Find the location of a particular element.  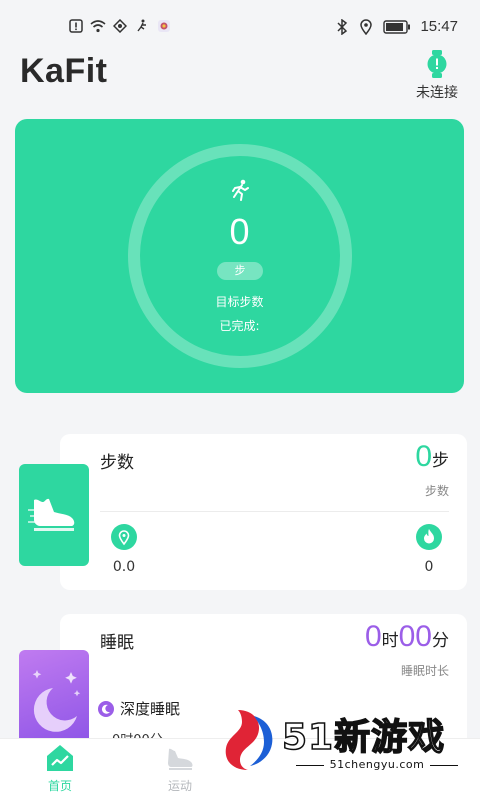

calories-stat: 0 is located at coordinates (429, 549).